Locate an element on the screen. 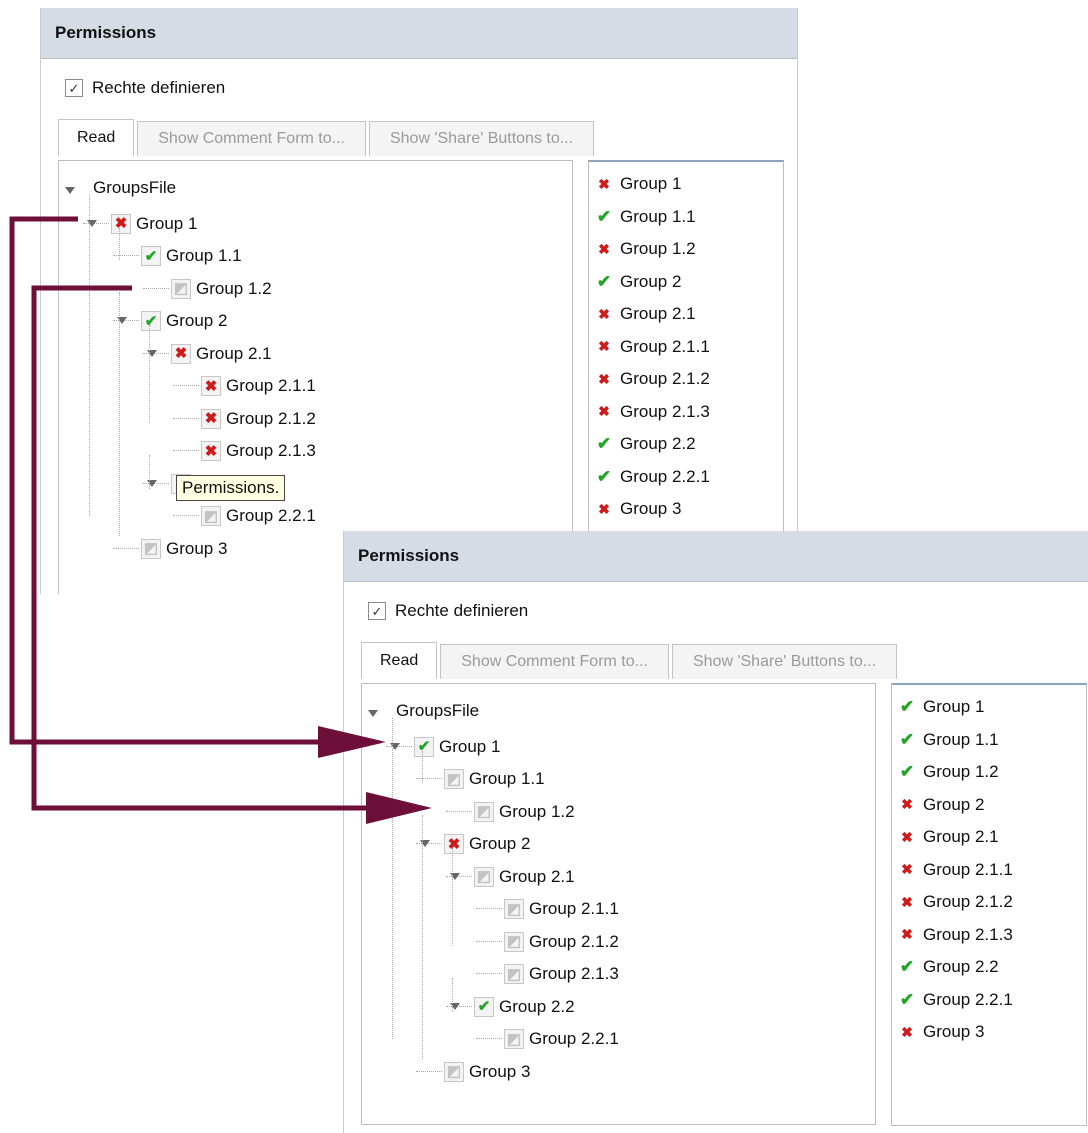 The image size is (1088, 1133). tree-node: ✖ Group 2.1.1 is located at coordinates (258, 386).